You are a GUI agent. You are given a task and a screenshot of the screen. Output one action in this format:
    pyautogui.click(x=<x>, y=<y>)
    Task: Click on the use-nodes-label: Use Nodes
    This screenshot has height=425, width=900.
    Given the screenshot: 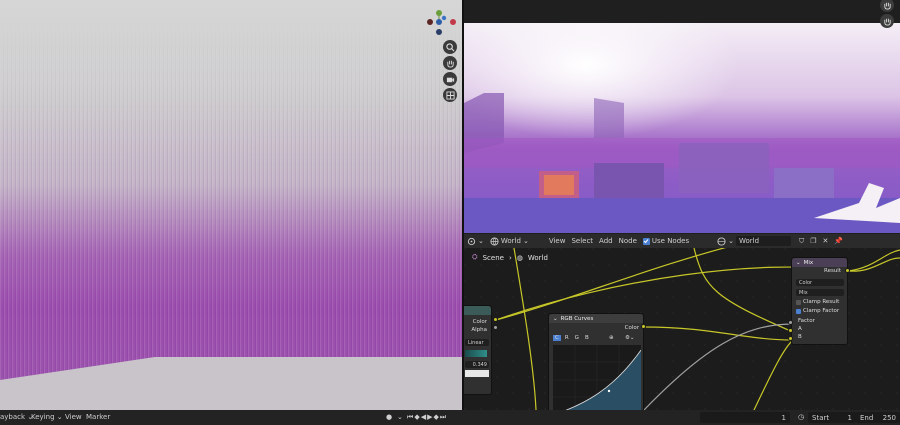 What is the action you would take?
    pyautogui.click(x=670, y=241)
    